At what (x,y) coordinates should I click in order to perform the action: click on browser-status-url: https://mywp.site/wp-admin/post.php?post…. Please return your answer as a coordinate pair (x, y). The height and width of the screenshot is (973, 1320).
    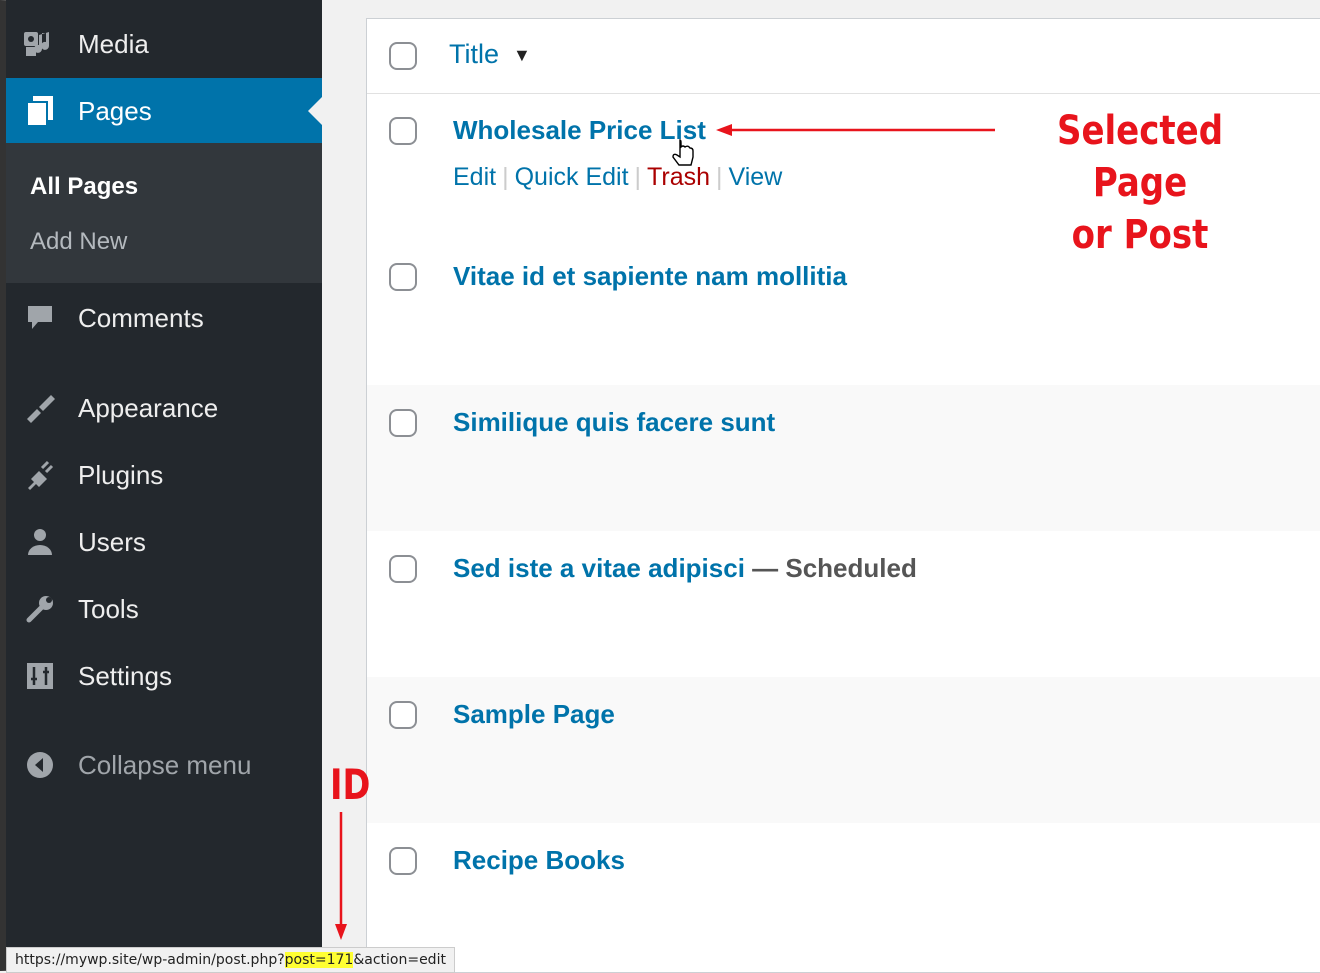
    Looking at the image, I should click on (230, 960).